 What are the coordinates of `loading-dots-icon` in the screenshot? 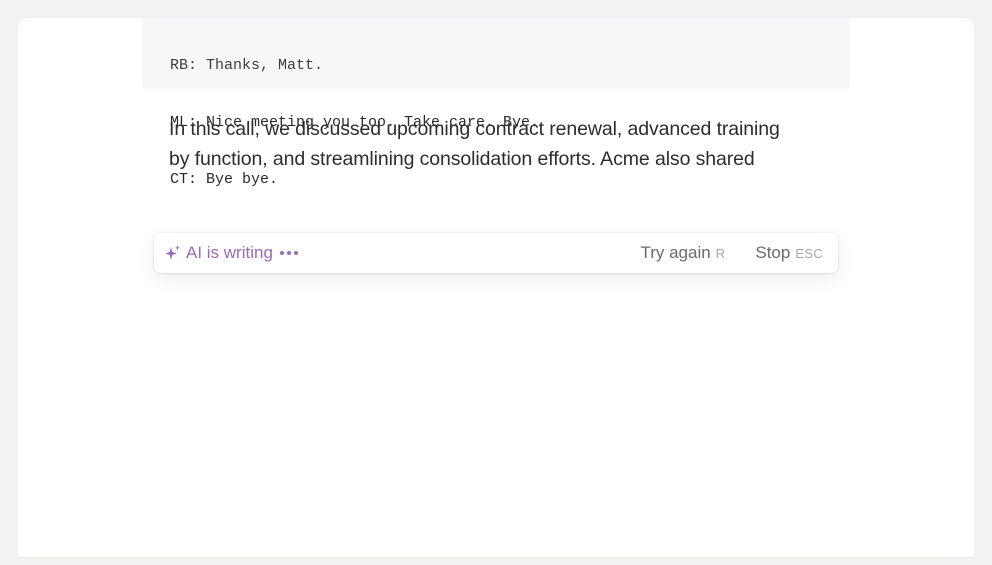 It's located at (288, 253).